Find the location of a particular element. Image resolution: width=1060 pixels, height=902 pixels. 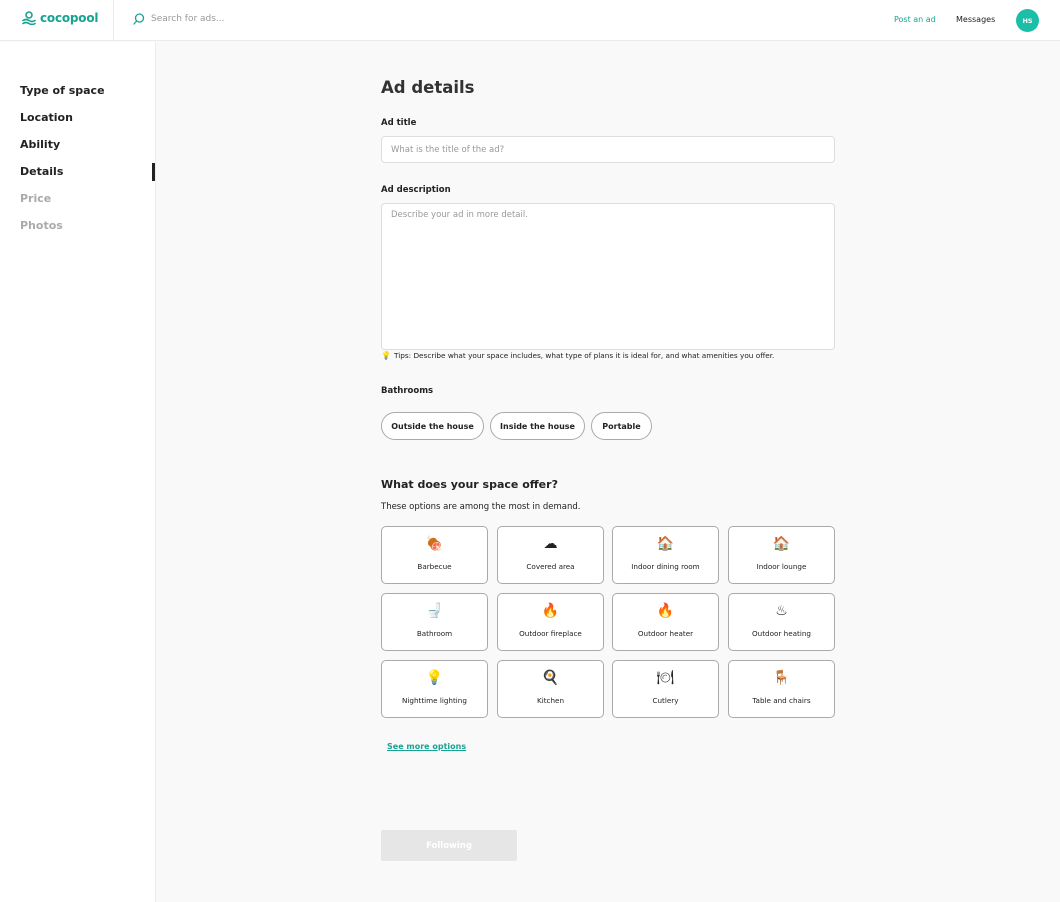

indoor-dining-room-icon: 🏠 is located at coordinates (665, 544).